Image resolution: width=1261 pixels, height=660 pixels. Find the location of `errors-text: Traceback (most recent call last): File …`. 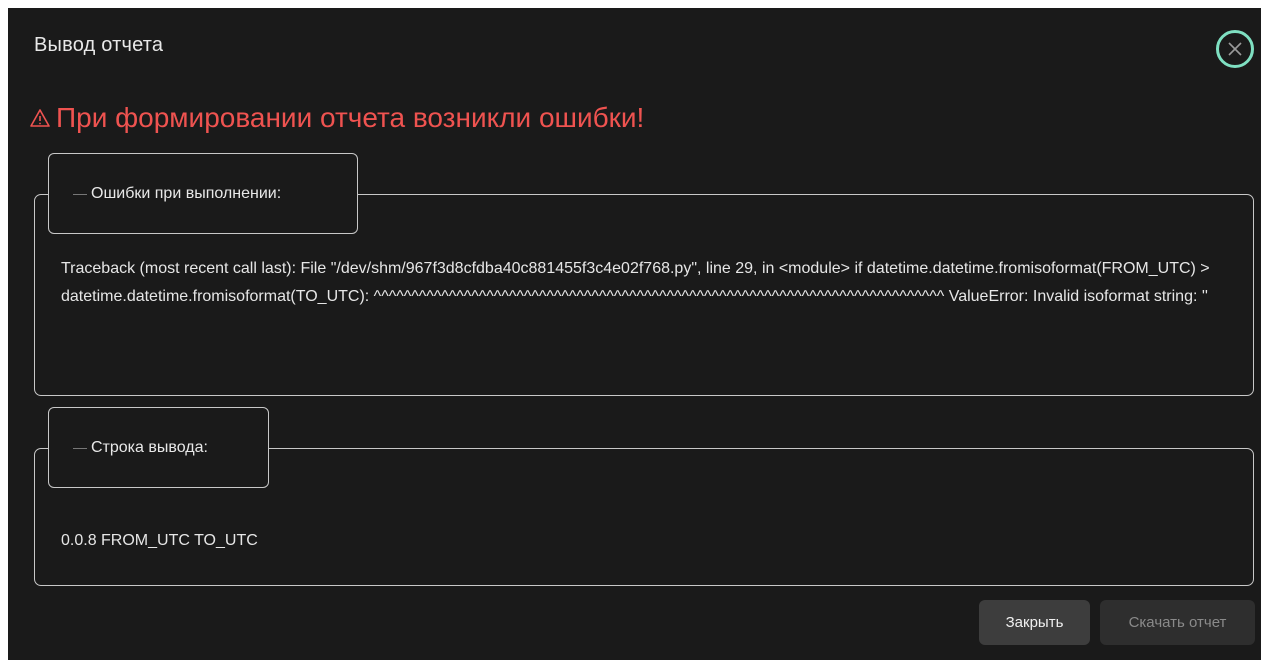

errors-text: Traceback (most recent call last): File … is located at coordinates (635, 282).